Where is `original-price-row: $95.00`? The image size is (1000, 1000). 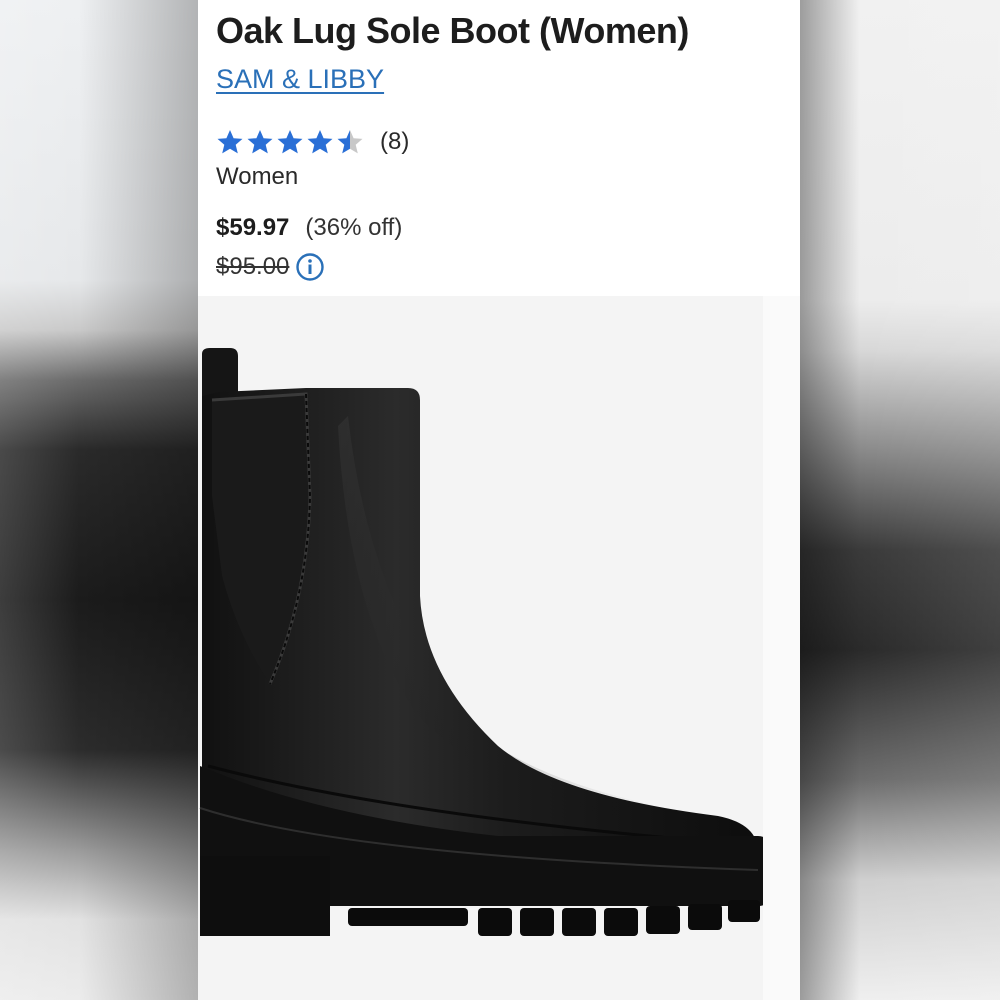 original-price-row: $95.00 is located at coordinates (270, 267).